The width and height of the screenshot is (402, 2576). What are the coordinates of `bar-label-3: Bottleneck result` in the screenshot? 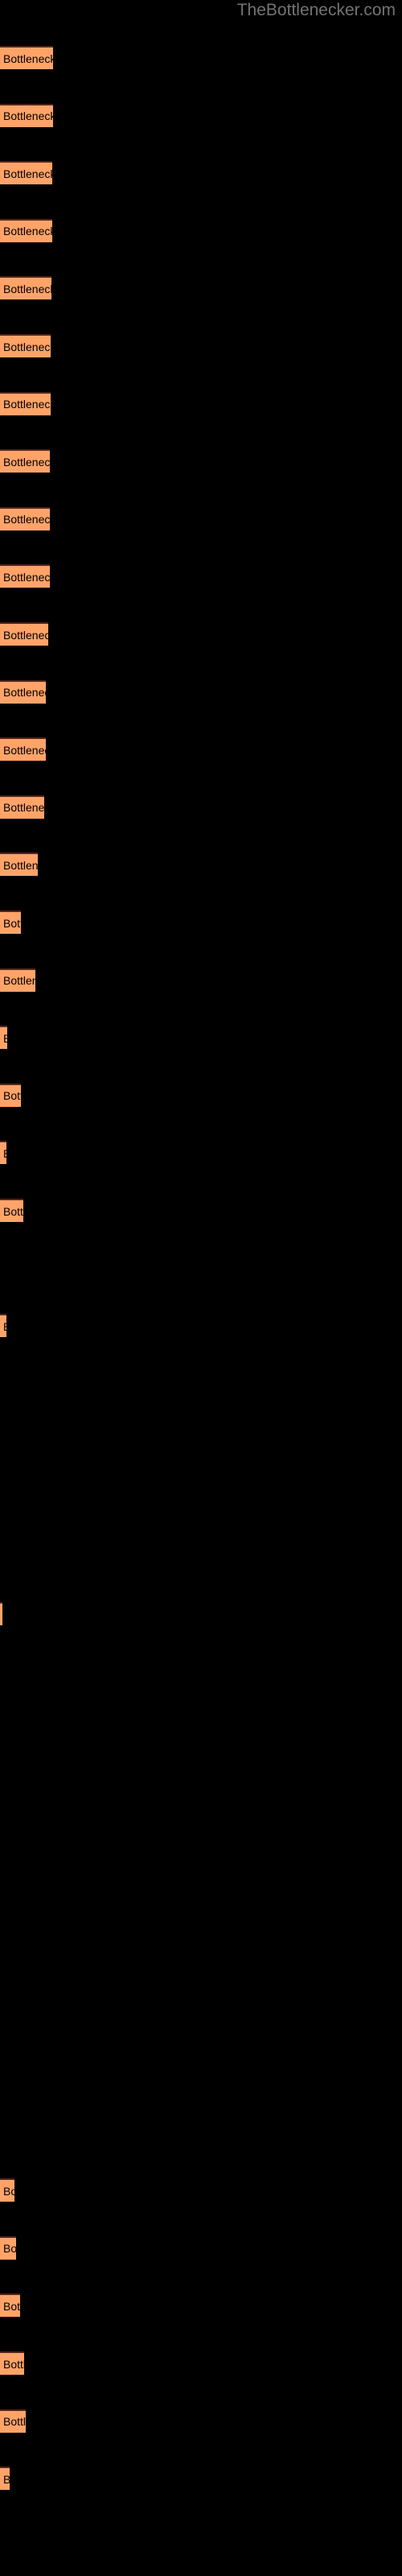 It's located at (27, 173).